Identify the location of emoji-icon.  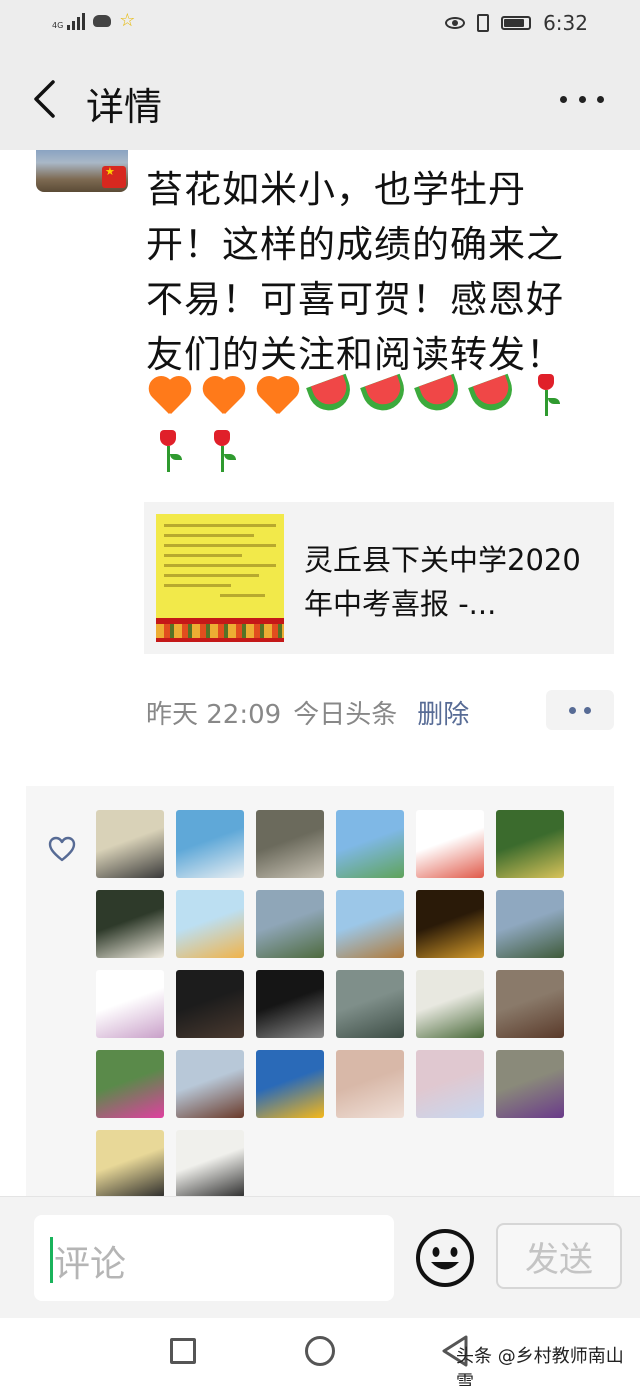
(445, 1258).